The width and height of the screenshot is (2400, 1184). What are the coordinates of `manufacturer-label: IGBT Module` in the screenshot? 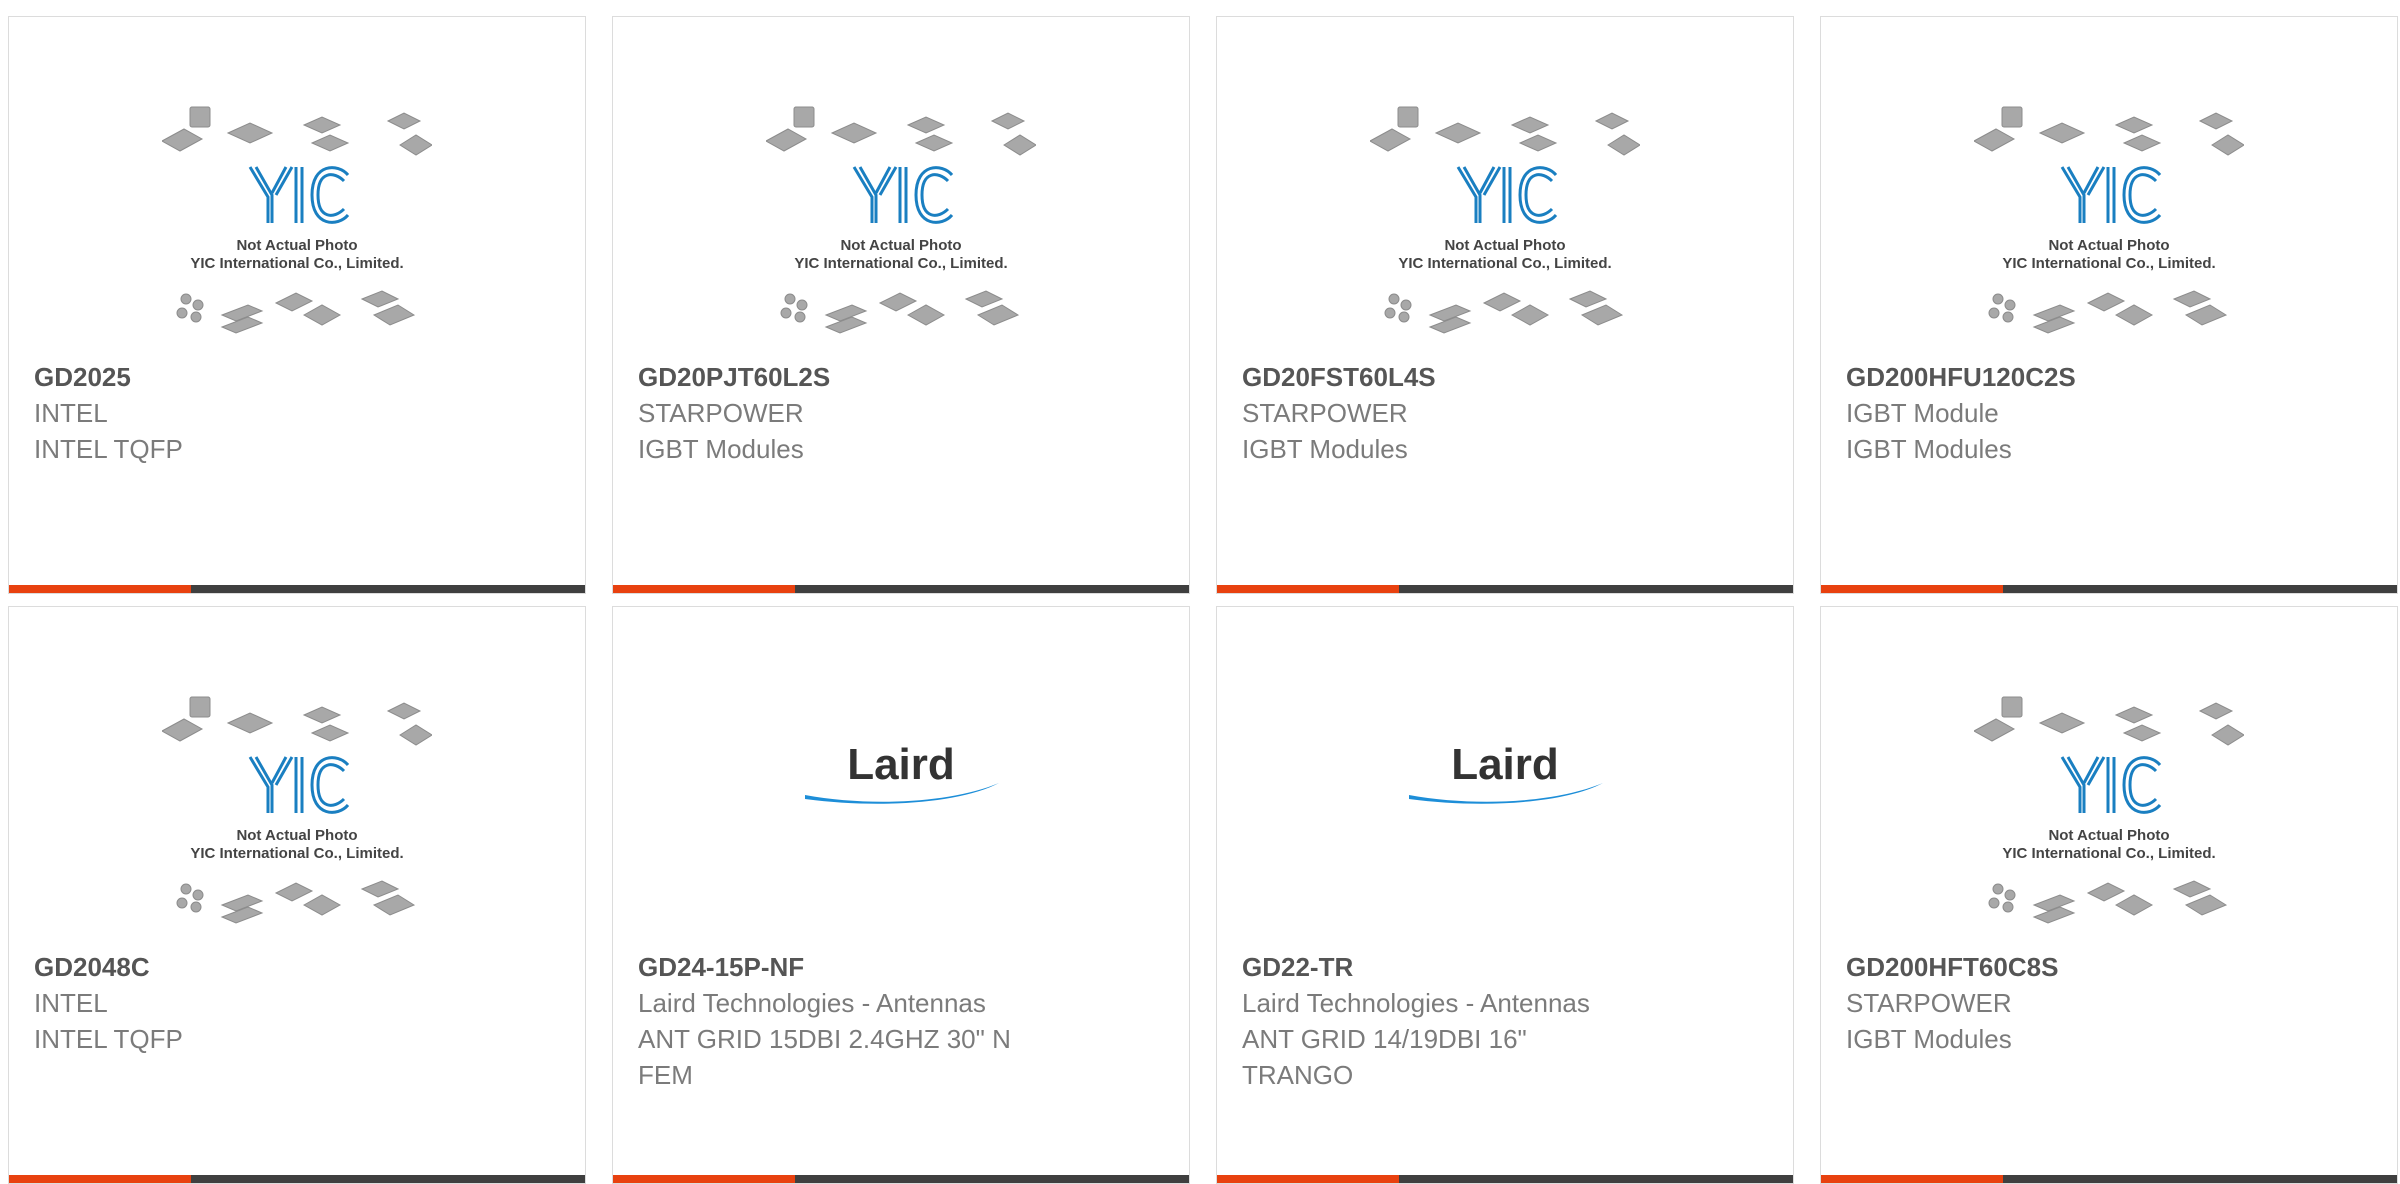 It's located at (1922, 413).